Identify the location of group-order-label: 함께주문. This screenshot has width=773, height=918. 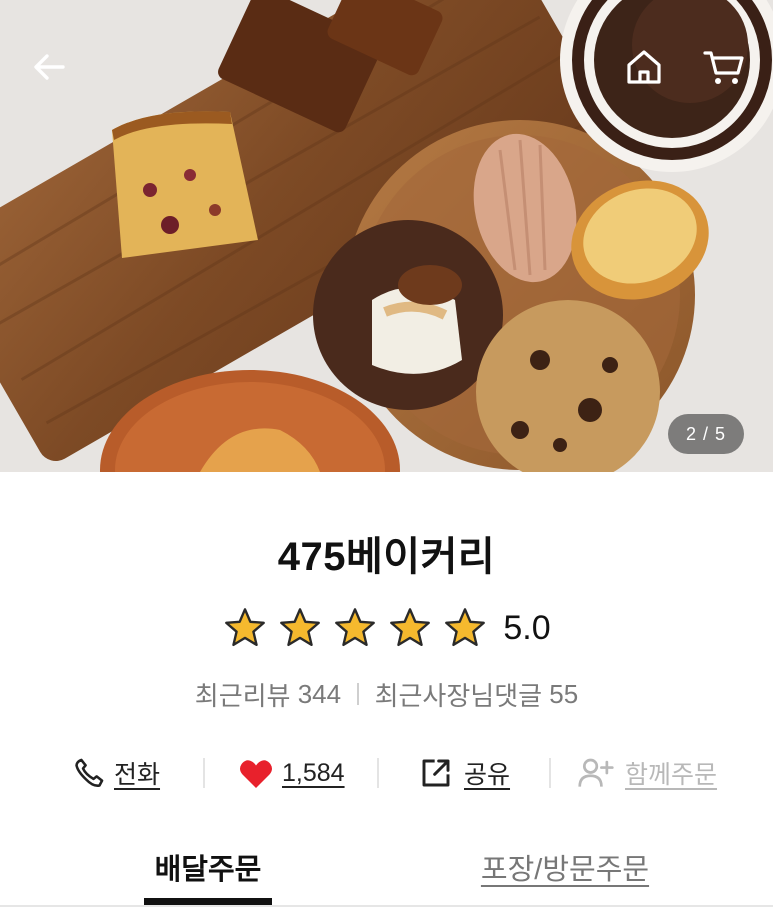
(671, 775).